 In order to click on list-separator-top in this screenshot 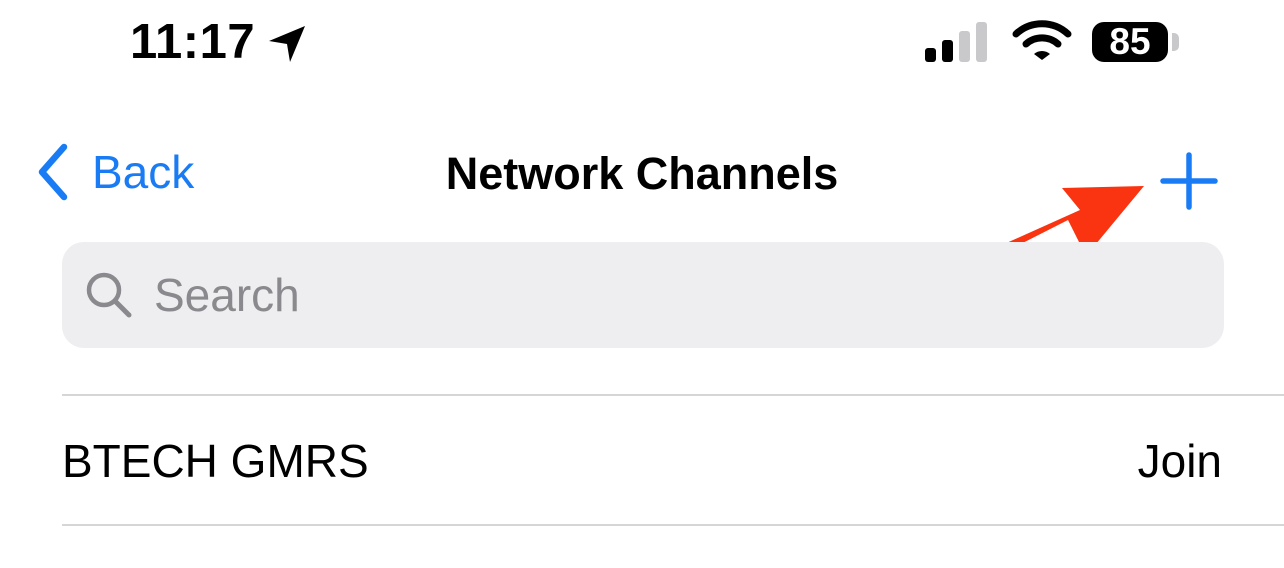, I will do `click(673, 395)`.